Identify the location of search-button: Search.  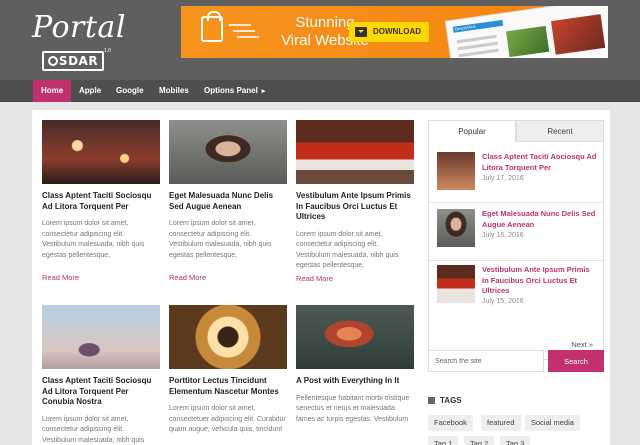
(576, 361).